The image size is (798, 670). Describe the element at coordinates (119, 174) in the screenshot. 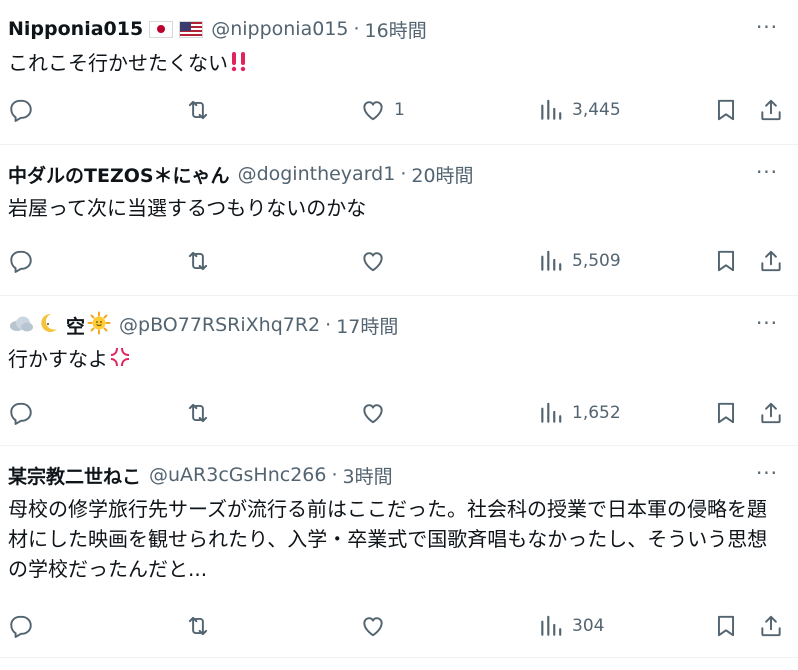

I see `display-name: 中ダルのTEZOS＊にゃん` at that location.